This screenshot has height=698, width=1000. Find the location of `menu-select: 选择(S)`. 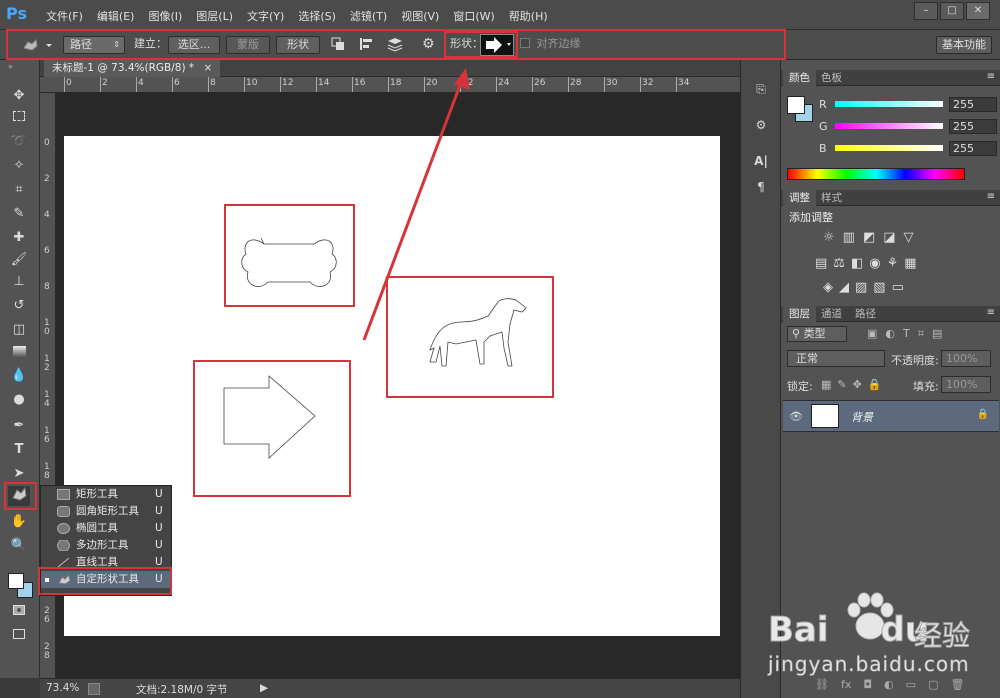

menu-select: 选择(S) is located at coordinates (317, 16).